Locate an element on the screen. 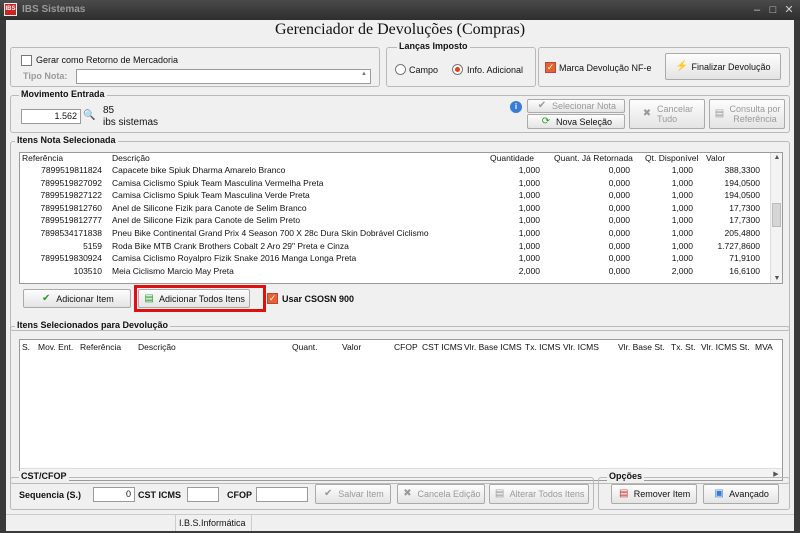  col-s: S. is located at coordinates (26, 347).